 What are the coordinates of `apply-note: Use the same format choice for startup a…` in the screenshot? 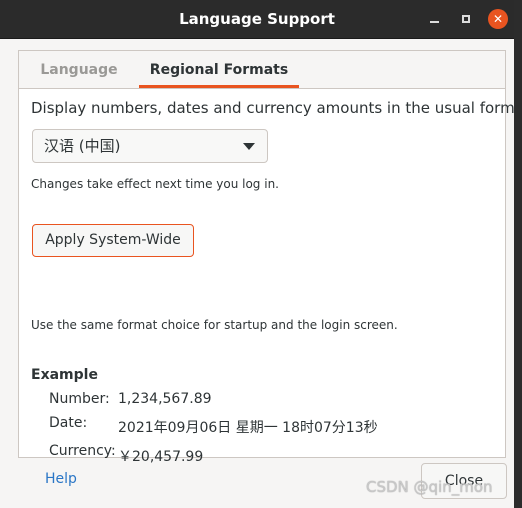 It's located at (214, 325).